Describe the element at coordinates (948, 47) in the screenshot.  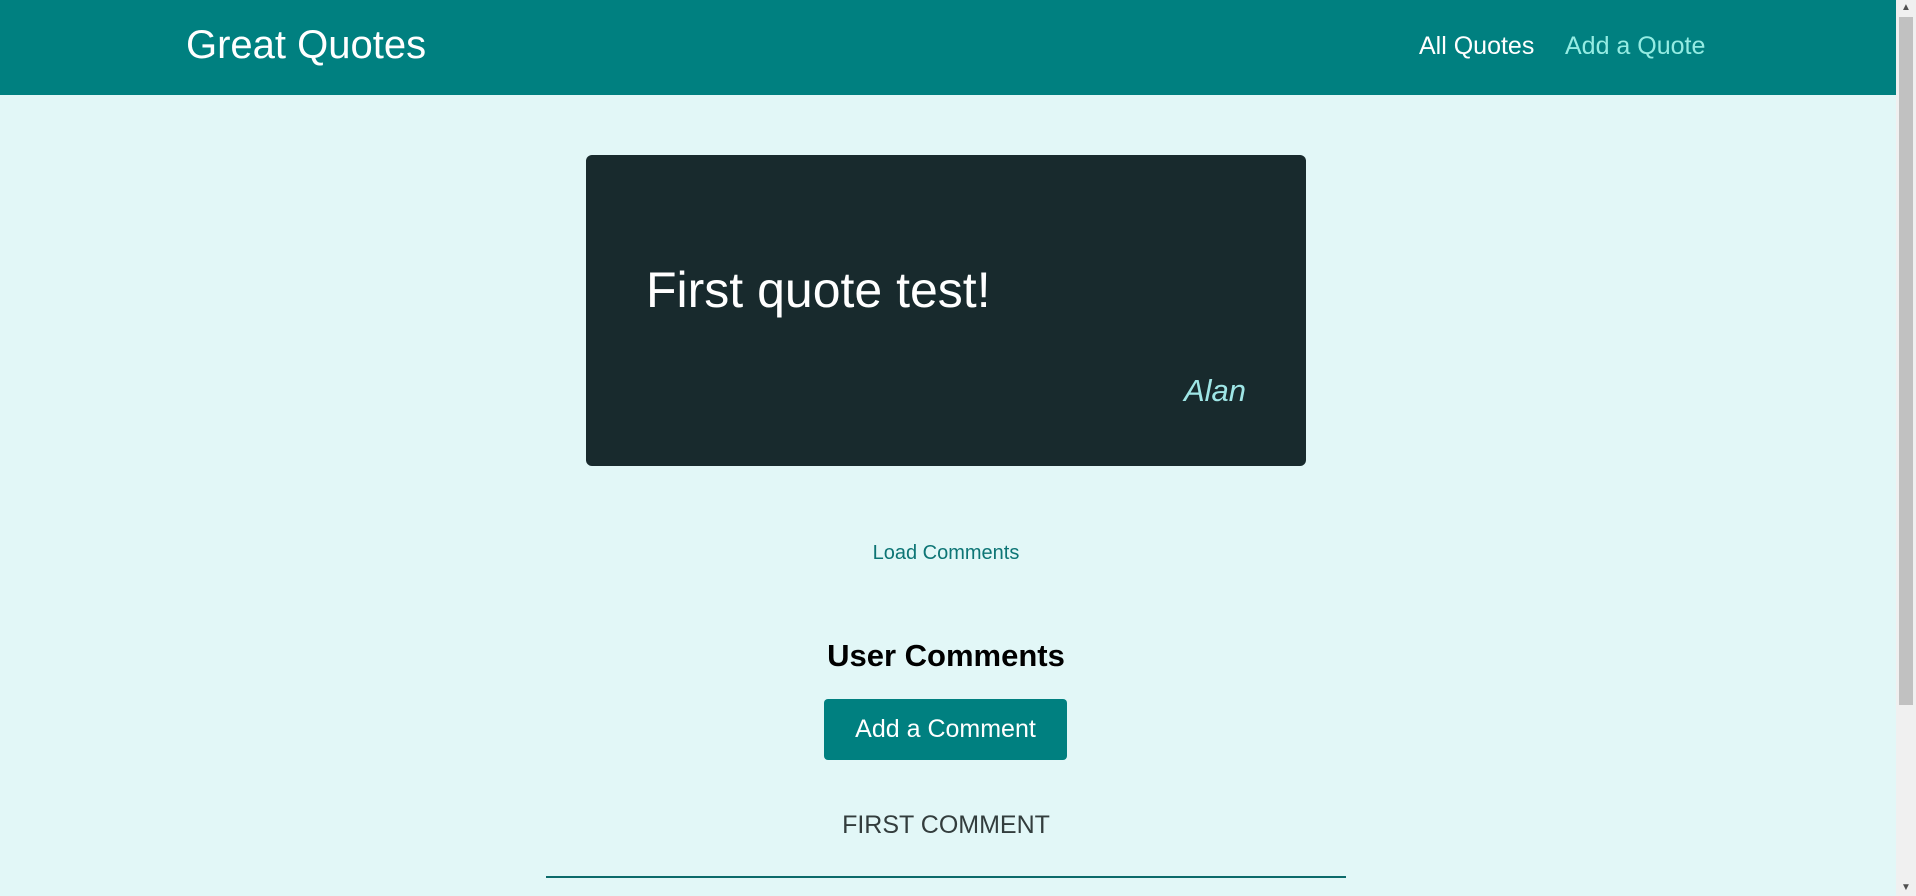
I see `site-header: Great Quotes All Quotes Add a Quote` at that location.